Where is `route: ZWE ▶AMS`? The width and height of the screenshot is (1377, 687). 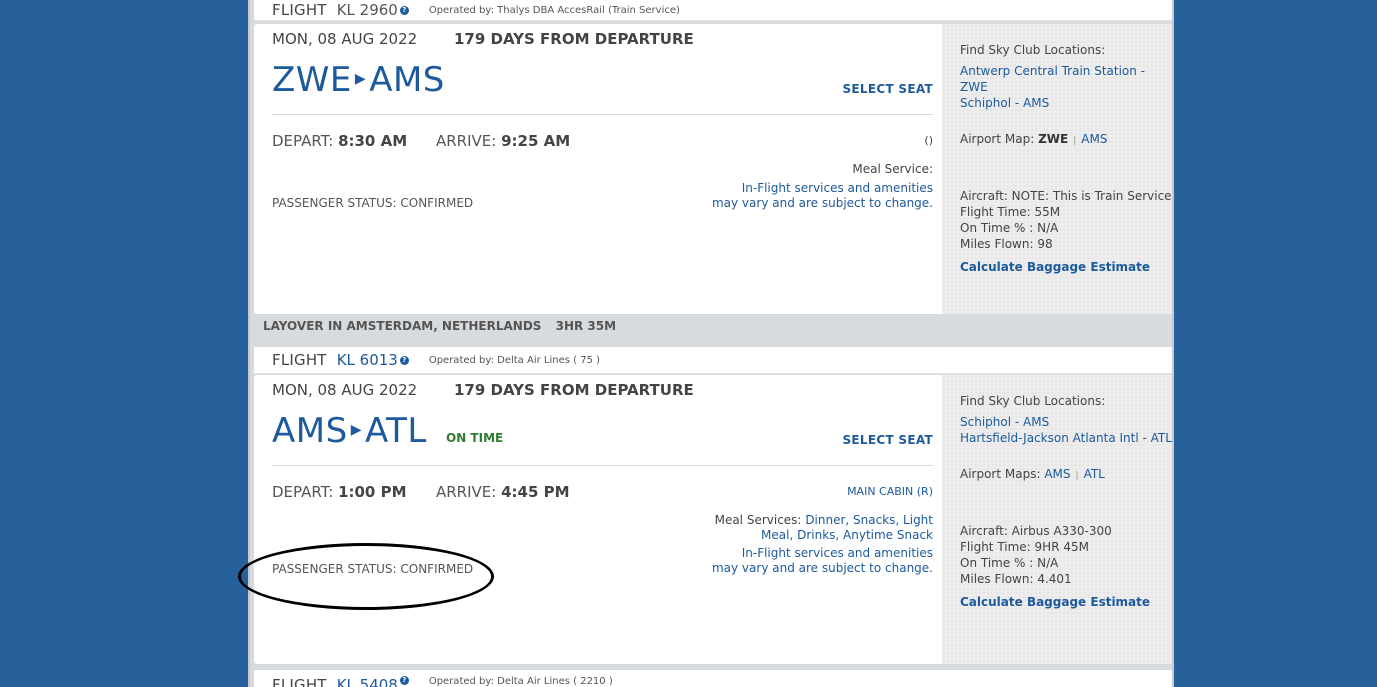
route: ZWE ▶AMS is located at coordinates (358, 80).